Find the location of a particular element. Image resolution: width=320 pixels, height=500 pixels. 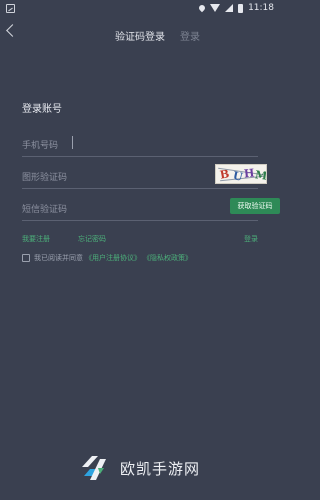

phone-label: 手机号码 is located at coordinates (40, 146).